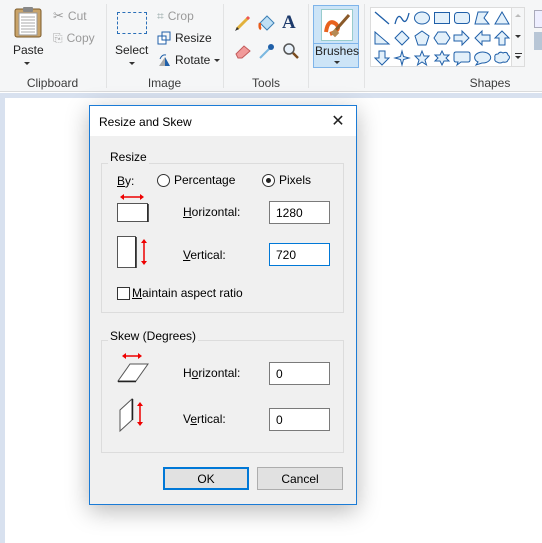 The height and width of the screenshot is (543, 542). I want to click on checkbox-box, so click(123, 293).